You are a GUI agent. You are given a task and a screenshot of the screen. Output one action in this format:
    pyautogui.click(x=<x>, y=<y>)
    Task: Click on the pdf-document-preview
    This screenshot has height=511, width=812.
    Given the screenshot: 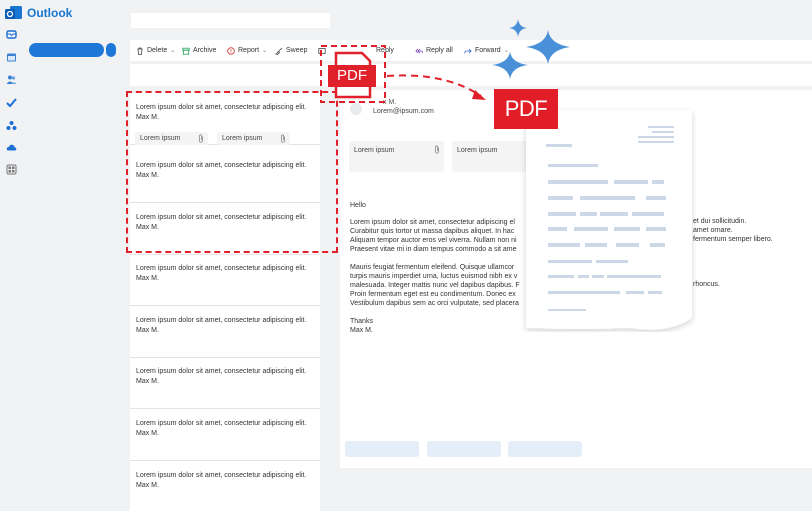 What is the action you would take?
    pyautogui.click(x=608, y=219)
    